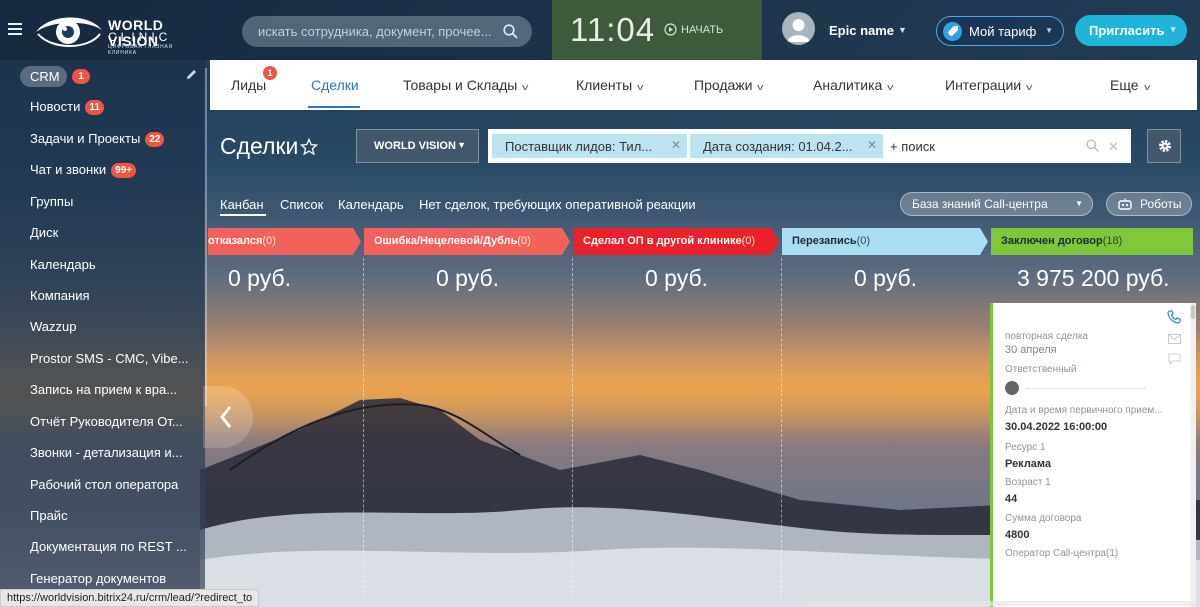 This screenshot has width=1200, height=607. Describe the element at coordinates (1125, 204) in the screenshot. I see `robot-icon` at that location.